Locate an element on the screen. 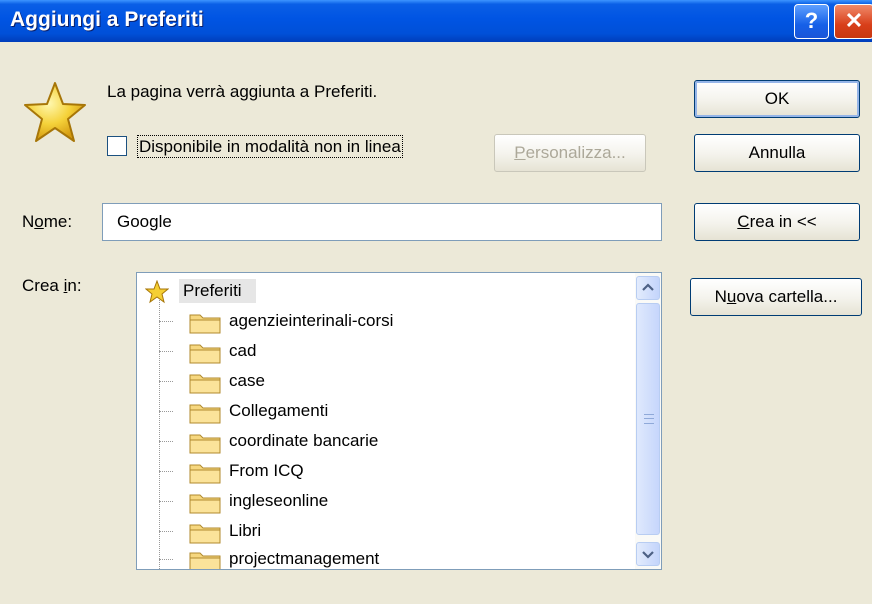 Image resolution: width=872 pixels, height=604 pixels. create-in-toggle-button: Crea in << is located at coordinates (777, 222).